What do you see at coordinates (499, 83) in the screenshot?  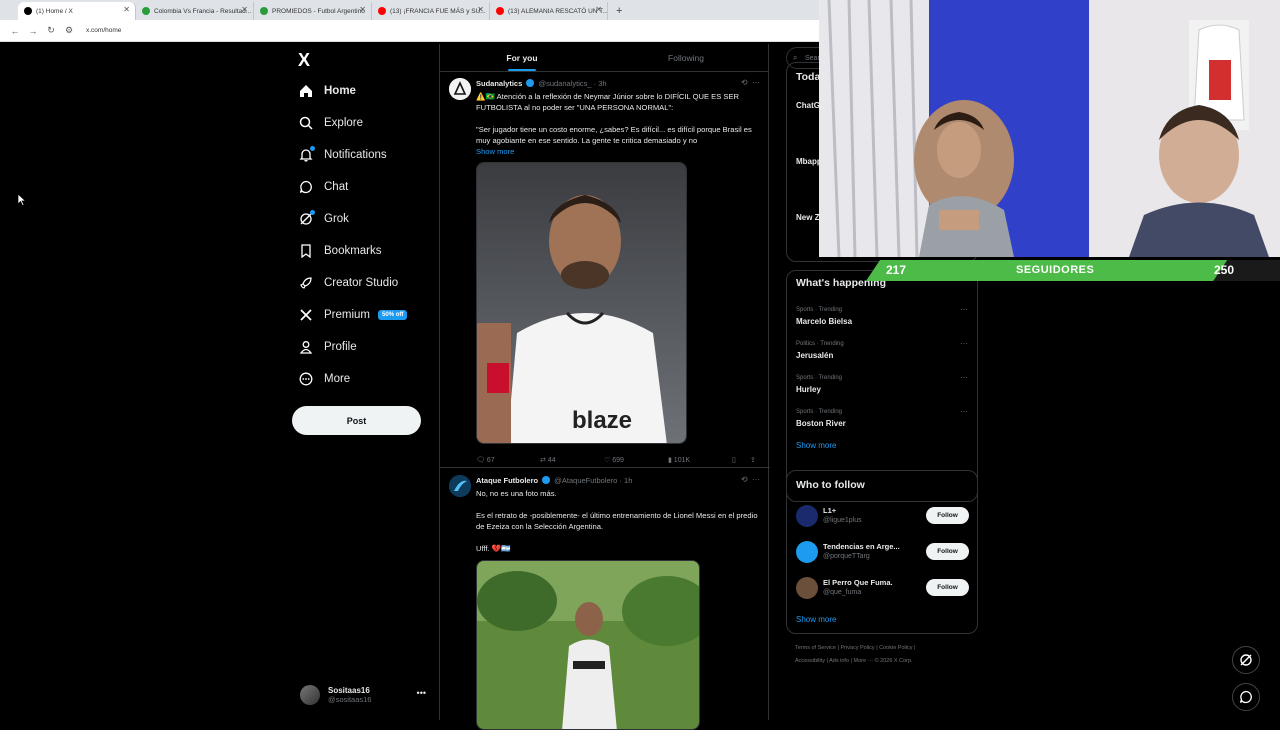 I see `tweet-author-name: Sudanalytics` at bounding box center [499, 83].